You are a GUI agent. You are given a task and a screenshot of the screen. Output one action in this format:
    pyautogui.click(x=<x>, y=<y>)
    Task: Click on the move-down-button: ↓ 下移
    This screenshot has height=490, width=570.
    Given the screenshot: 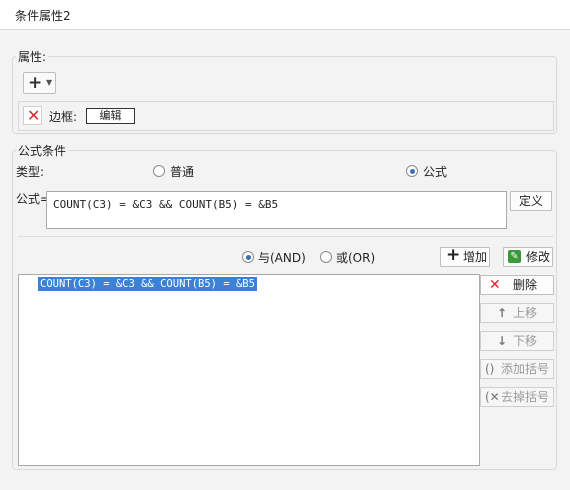 What is the action you would take?
    pyautogui.click(x=517, y=341)
    